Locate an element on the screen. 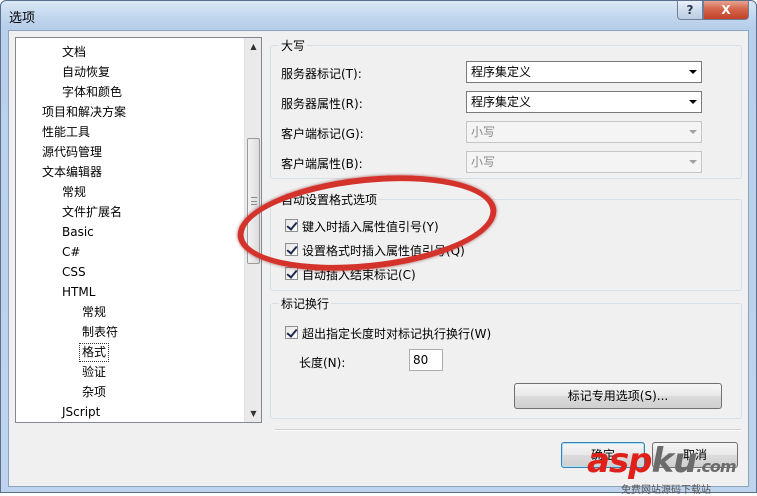 The height and width of the screenshot is (496, 757). tree-item: 项目和解决方案 is located at coordinates (84, 112).